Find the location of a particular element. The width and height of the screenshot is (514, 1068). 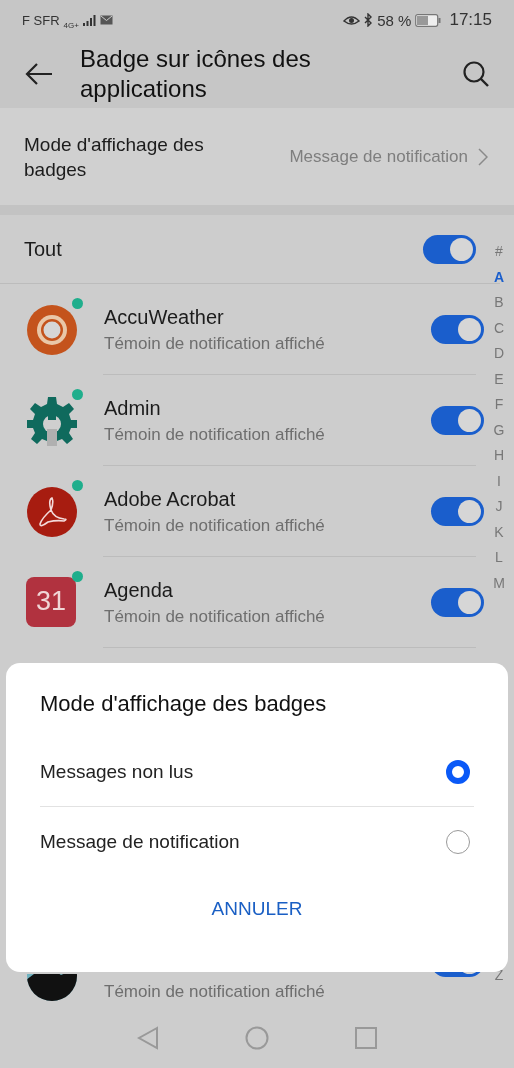

dialog-title: Mode d'affichage des badges is located at coordinates (184, 704).